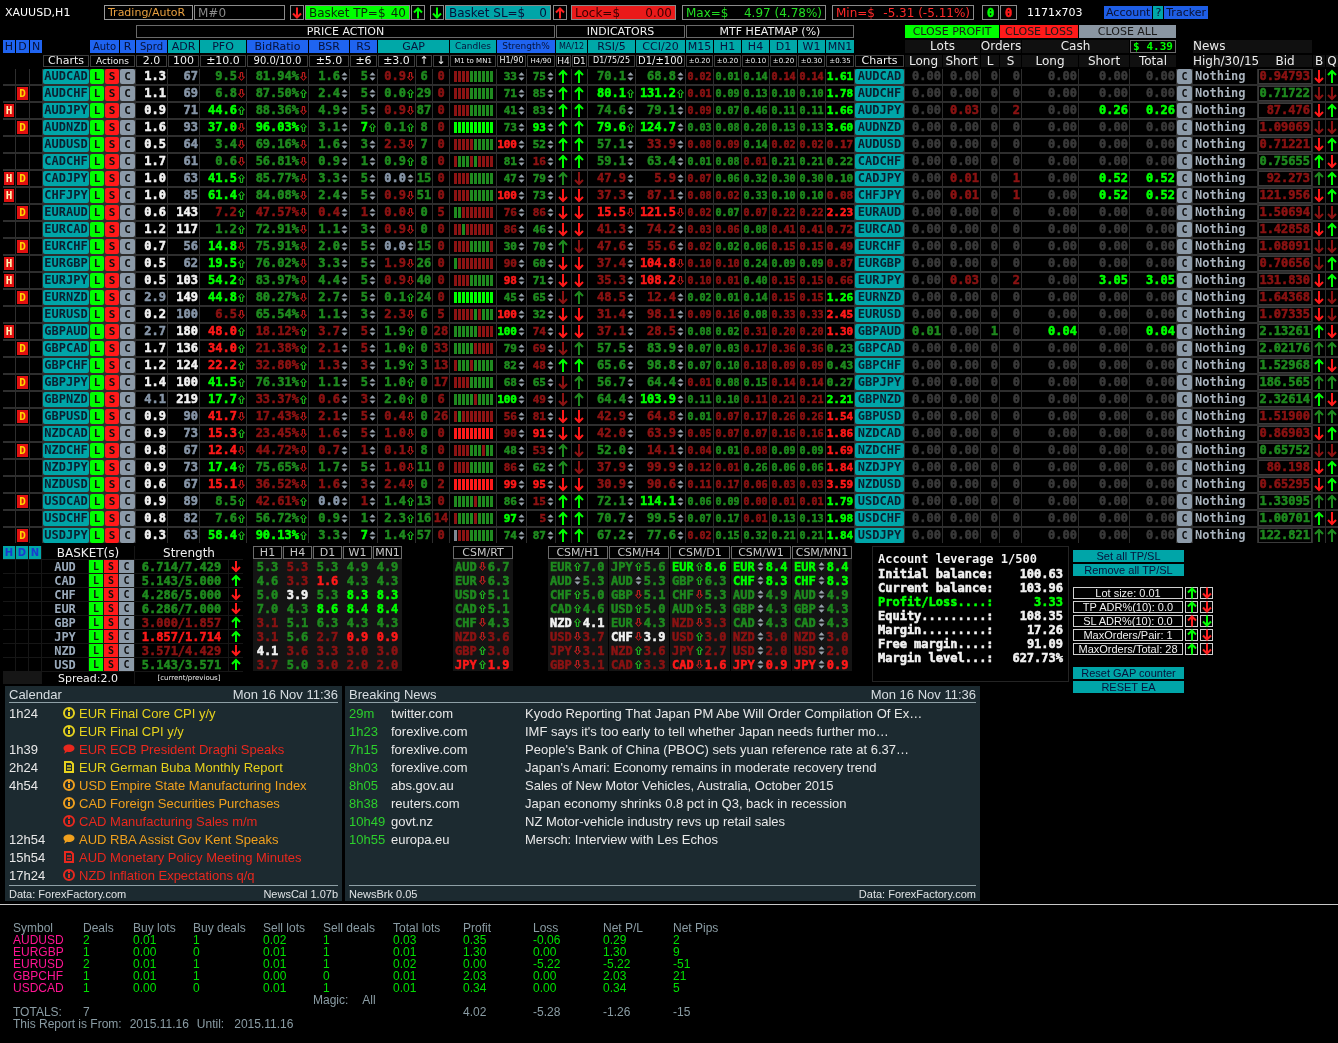 Image resolution: width=1338 pixels, height=1043 pixels. I want to click on chart-button: AUDJPY, so click(879, 110).